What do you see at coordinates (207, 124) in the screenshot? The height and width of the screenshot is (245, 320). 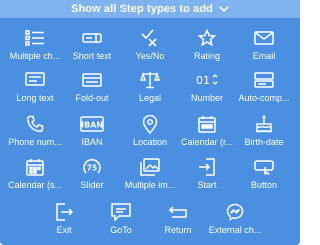 I see `calendar-range-icon` at bounding box center [207, 124].